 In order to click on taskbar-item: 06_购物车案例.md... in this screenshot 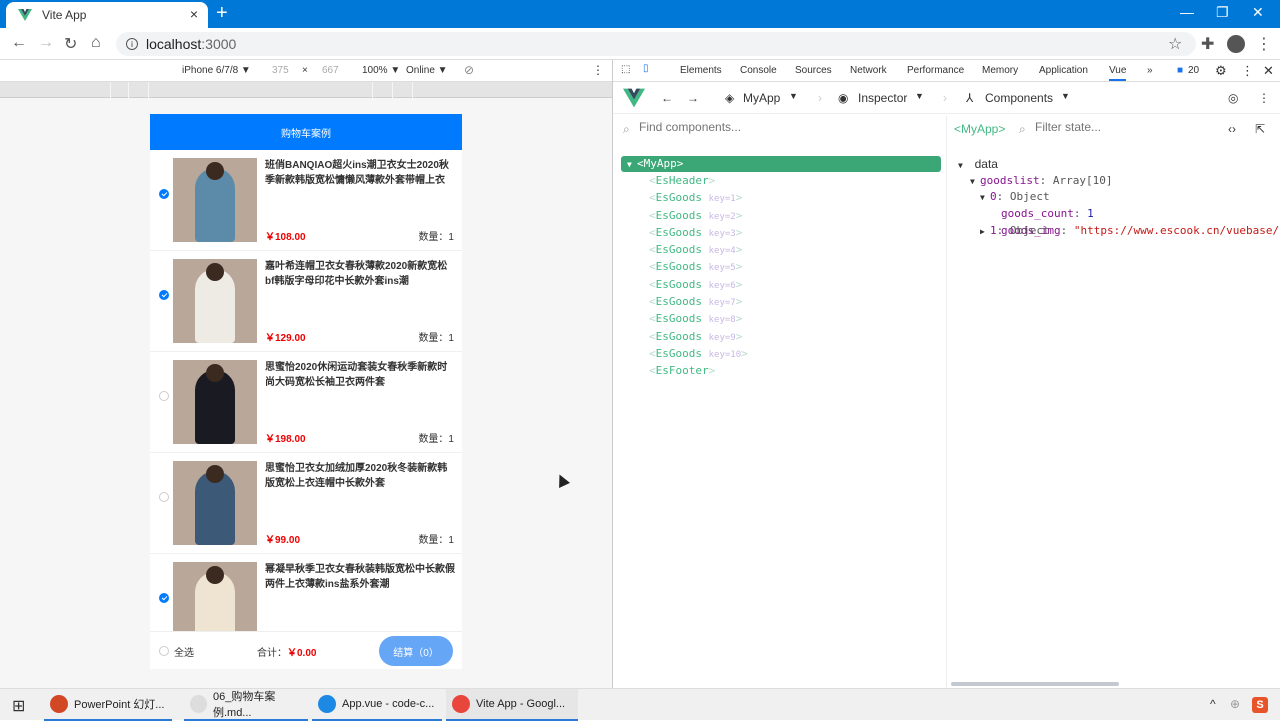, I will do `click(246, 705)`.